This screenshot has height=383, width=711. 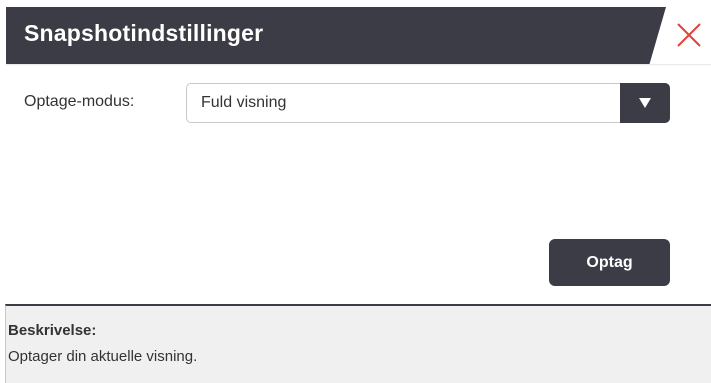 What do you see at coordinates (244, 102) in the screenshot?
I see `recording-mode-value: Fuld visning` at bounding box center [244, 102].